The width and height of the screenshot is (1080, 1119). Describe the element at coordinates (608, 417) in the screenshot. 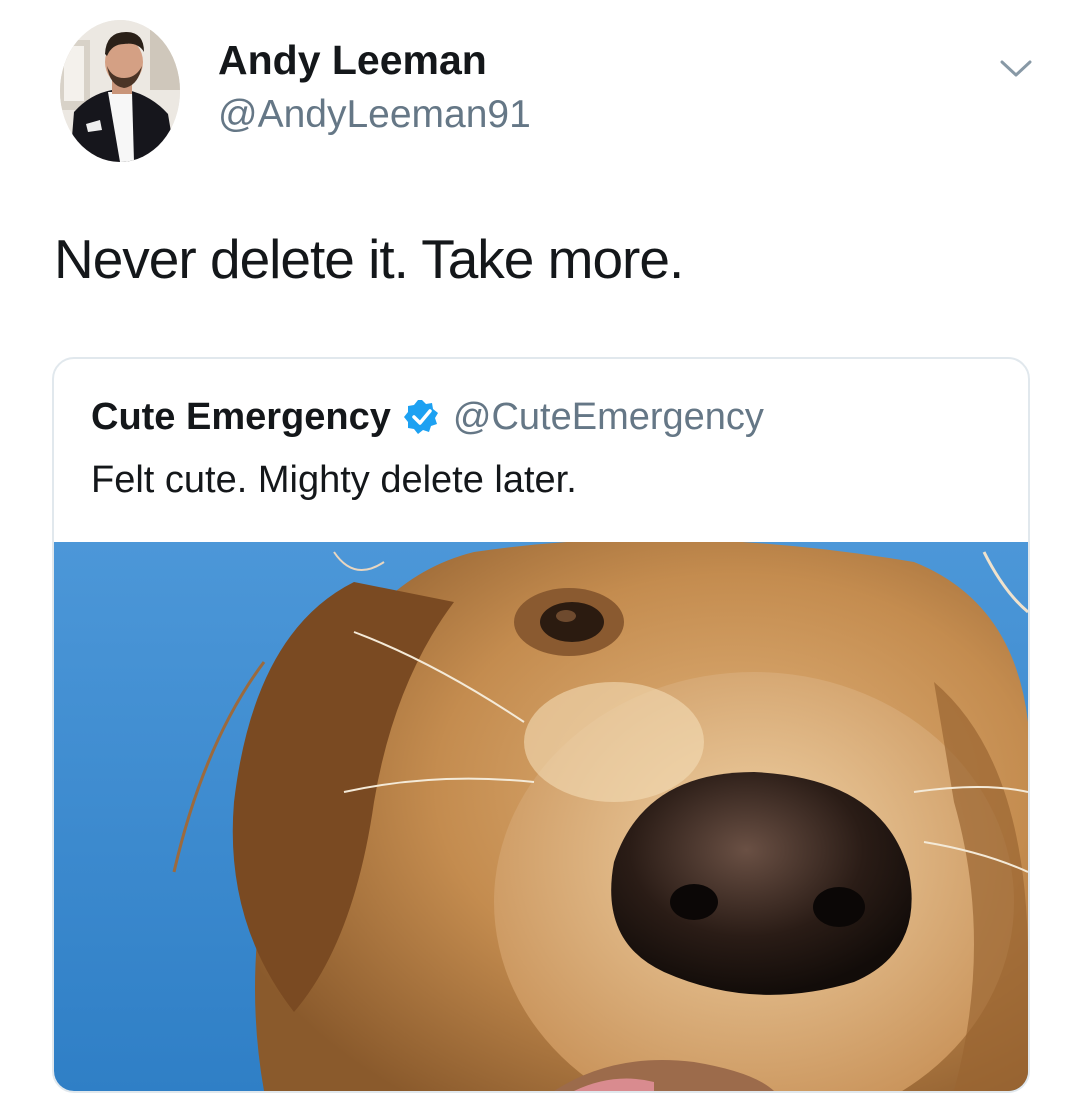

I see `quoted-author-handle: @CuteEmergency` at that location.